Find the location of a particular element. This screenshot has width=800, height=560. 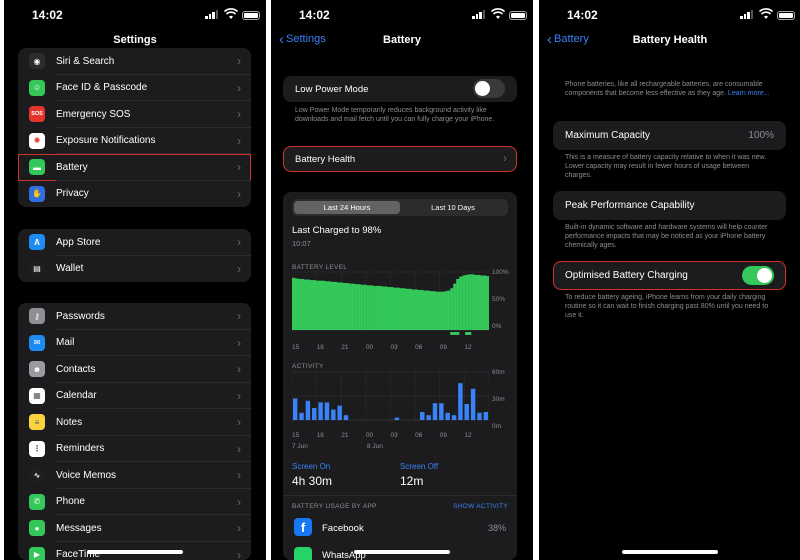

settings-item-emergency-sos: SOS Emergency SOS › is located at coordinates (134, 114).